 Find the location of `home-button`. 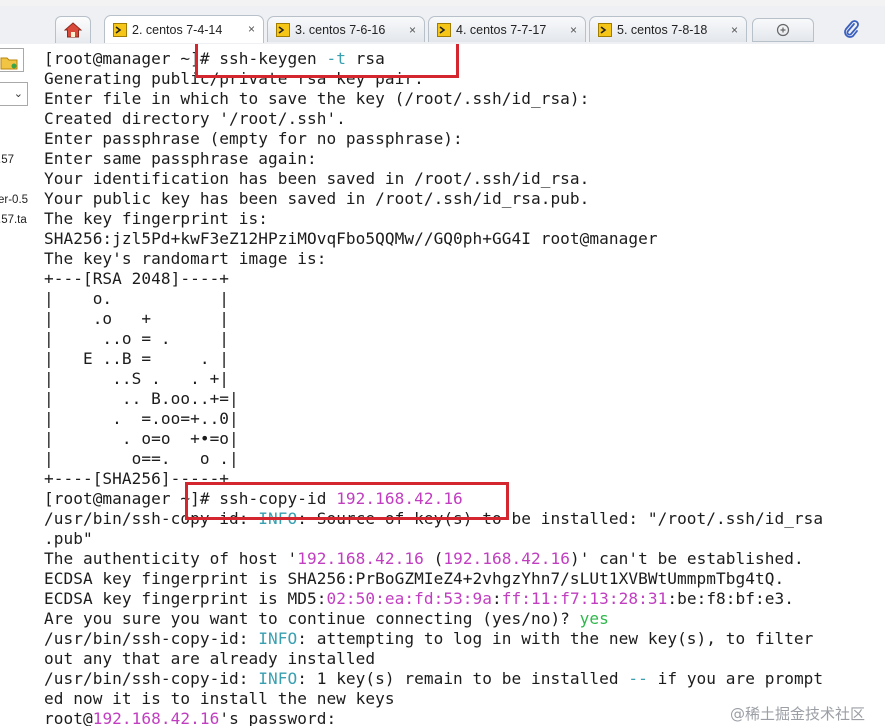

home-button is located at coordinates (73, 29).